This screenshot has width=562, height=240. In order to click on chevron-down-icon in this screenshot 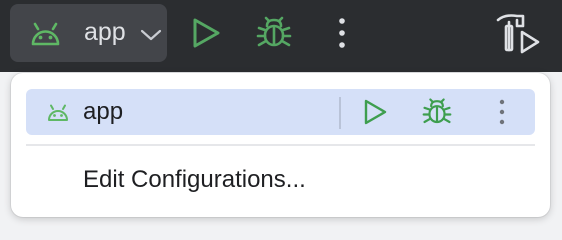, I will do `click(151, 35)`.